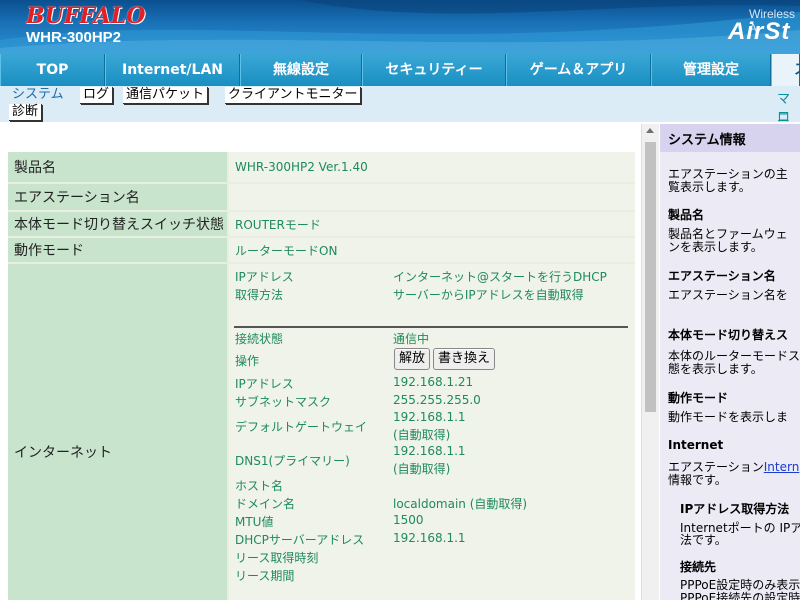 The image size is (800, 600). Describe the element at coordinates (715, 369) in the screenshot. I see `help-mode-switch-line2: 態を表示します。` at that location.